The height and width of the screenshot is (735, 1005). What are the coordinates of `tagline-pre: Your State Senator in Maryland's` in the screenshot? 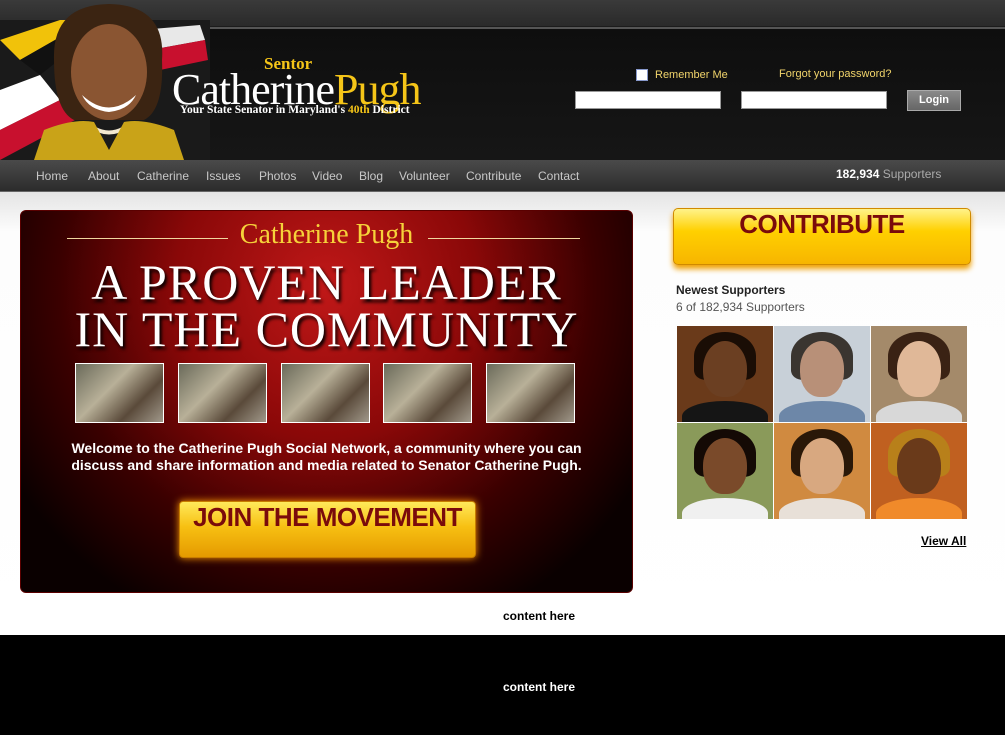 It's located at (264, 110).